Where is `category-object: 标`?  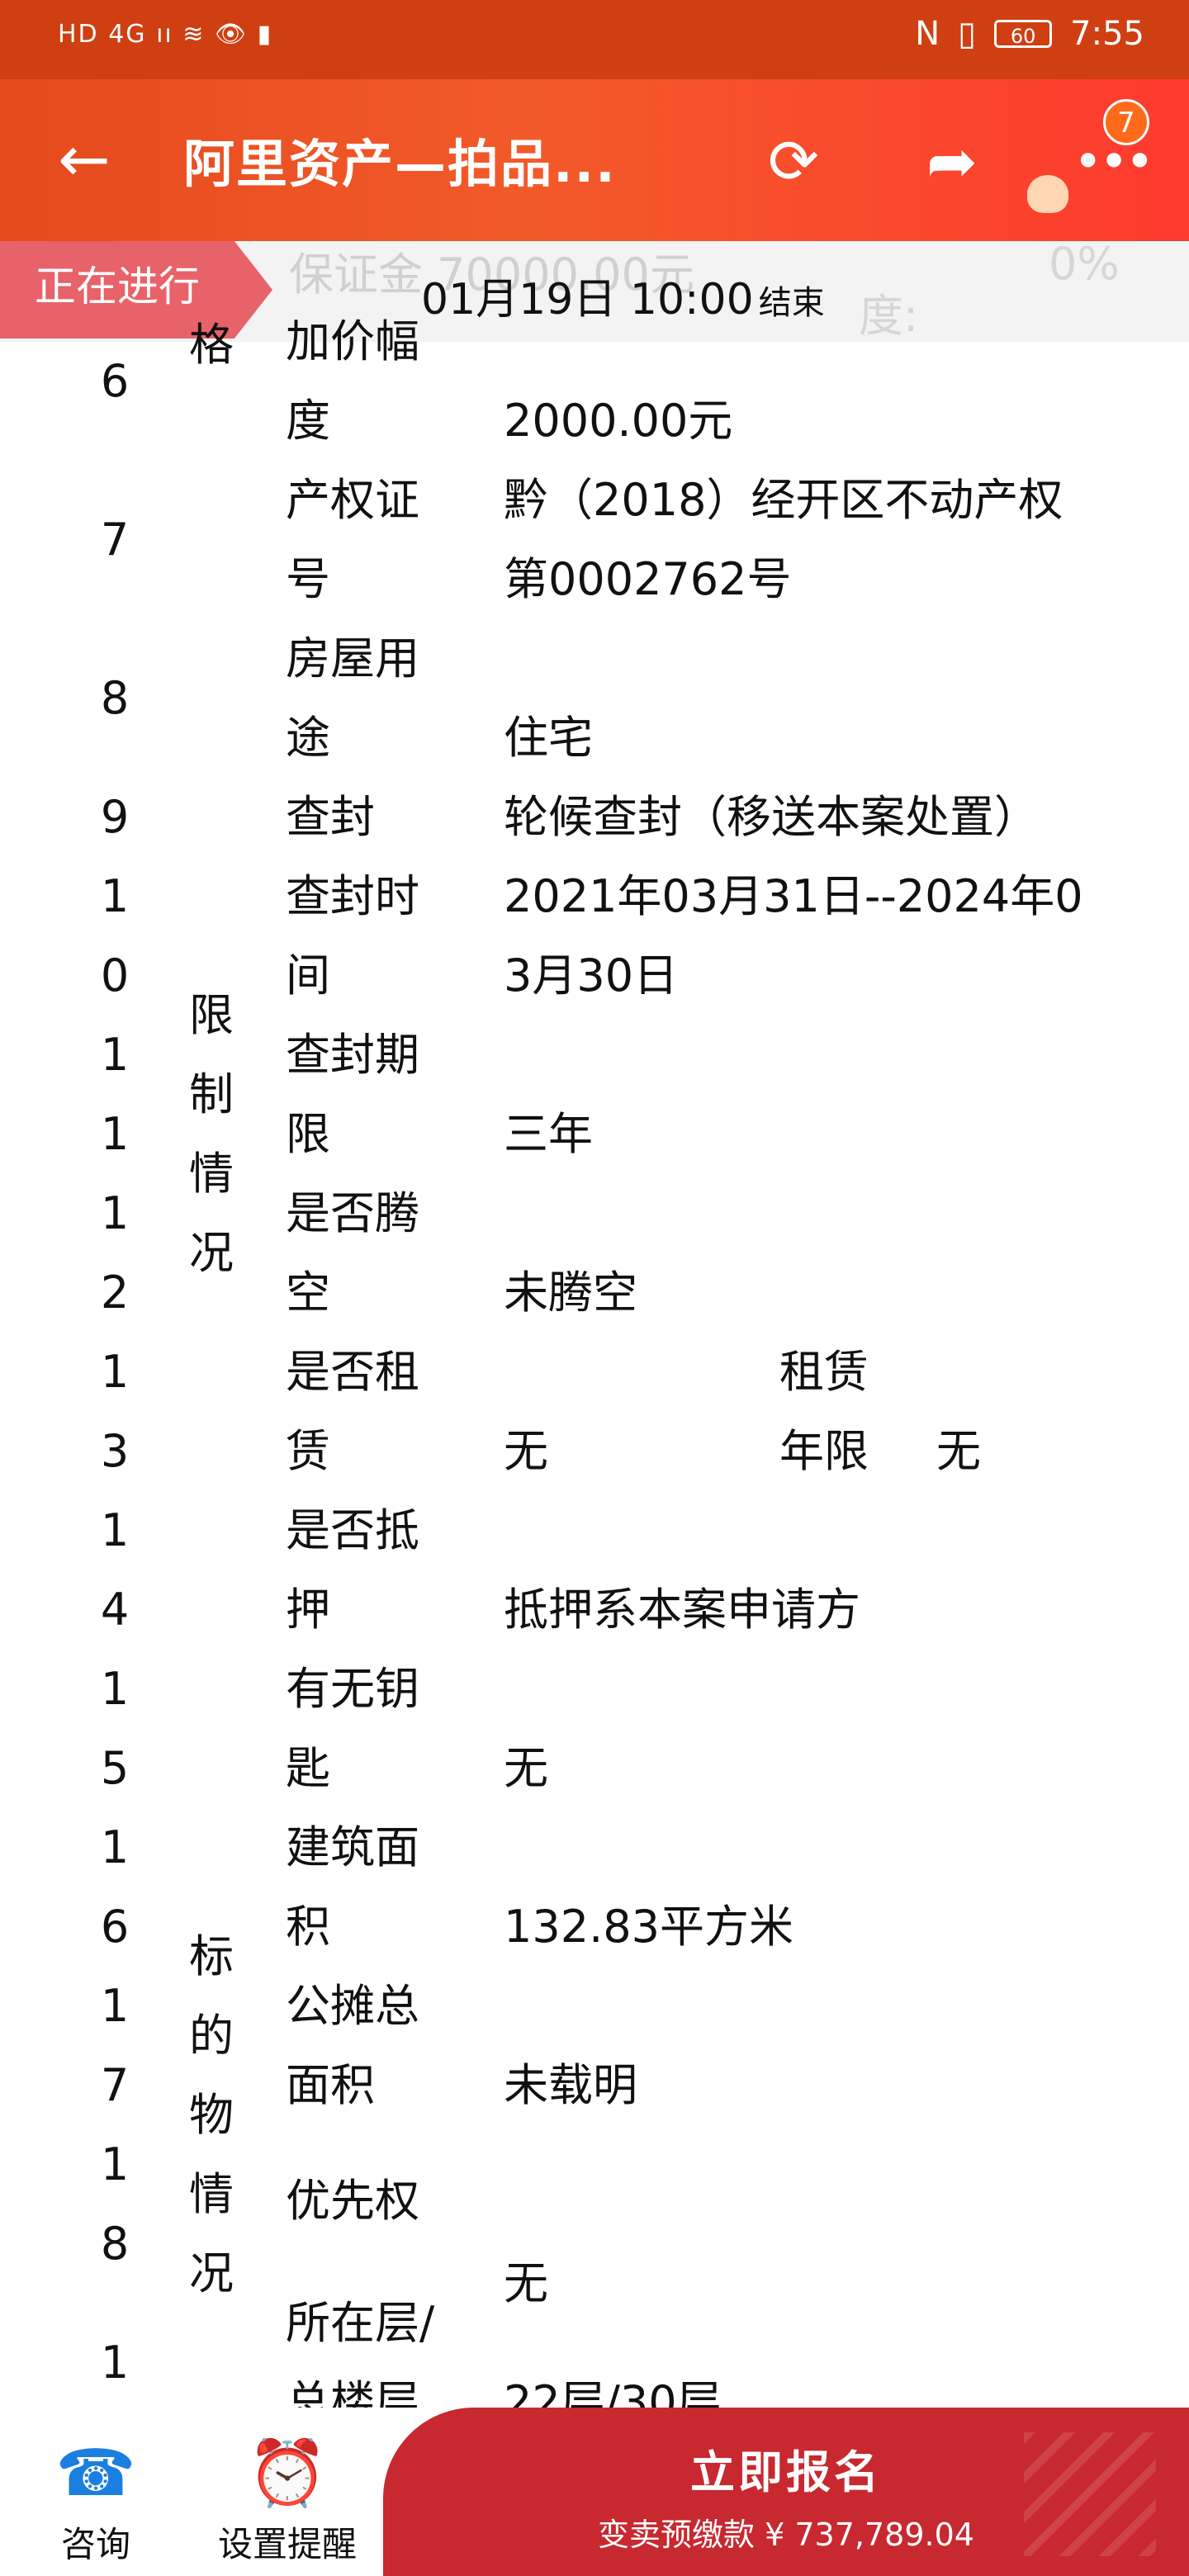 category-object: 标 is located at coordinates (211, 1956).